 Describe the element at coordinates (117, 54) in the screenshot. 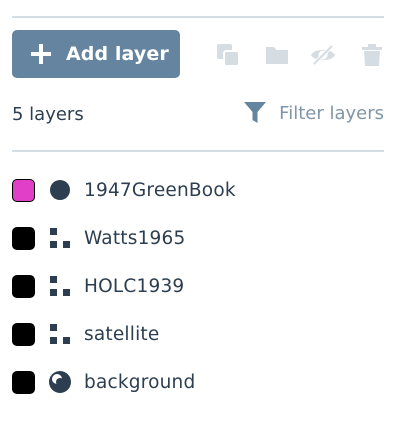

I see `add-layer-label: Add layer` at that location.